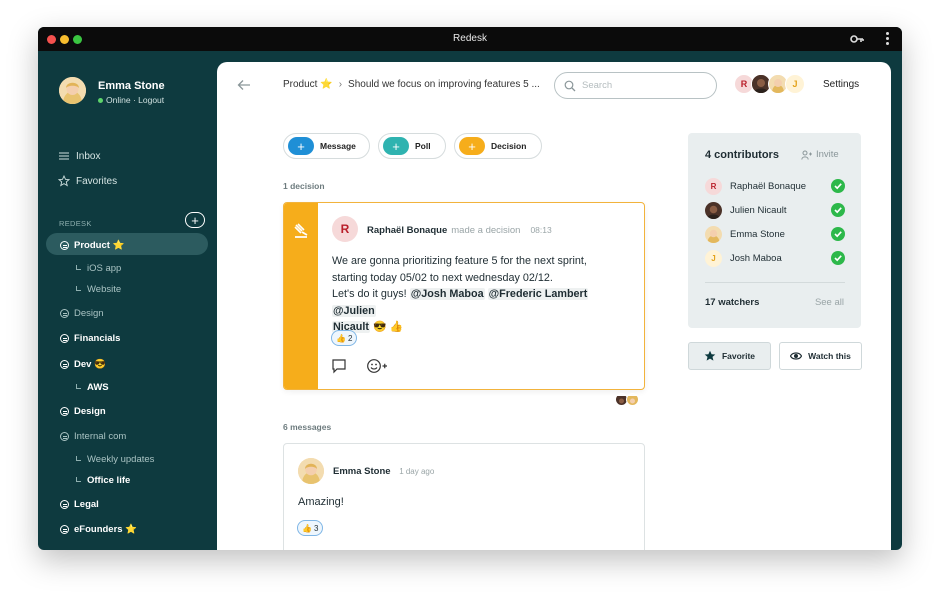 This screenshot has width=939, height=600. What do you see at coordinates (326, 146) in the screenshot?
I see `new-message-button: + Message` at bounding box center [326, 146].